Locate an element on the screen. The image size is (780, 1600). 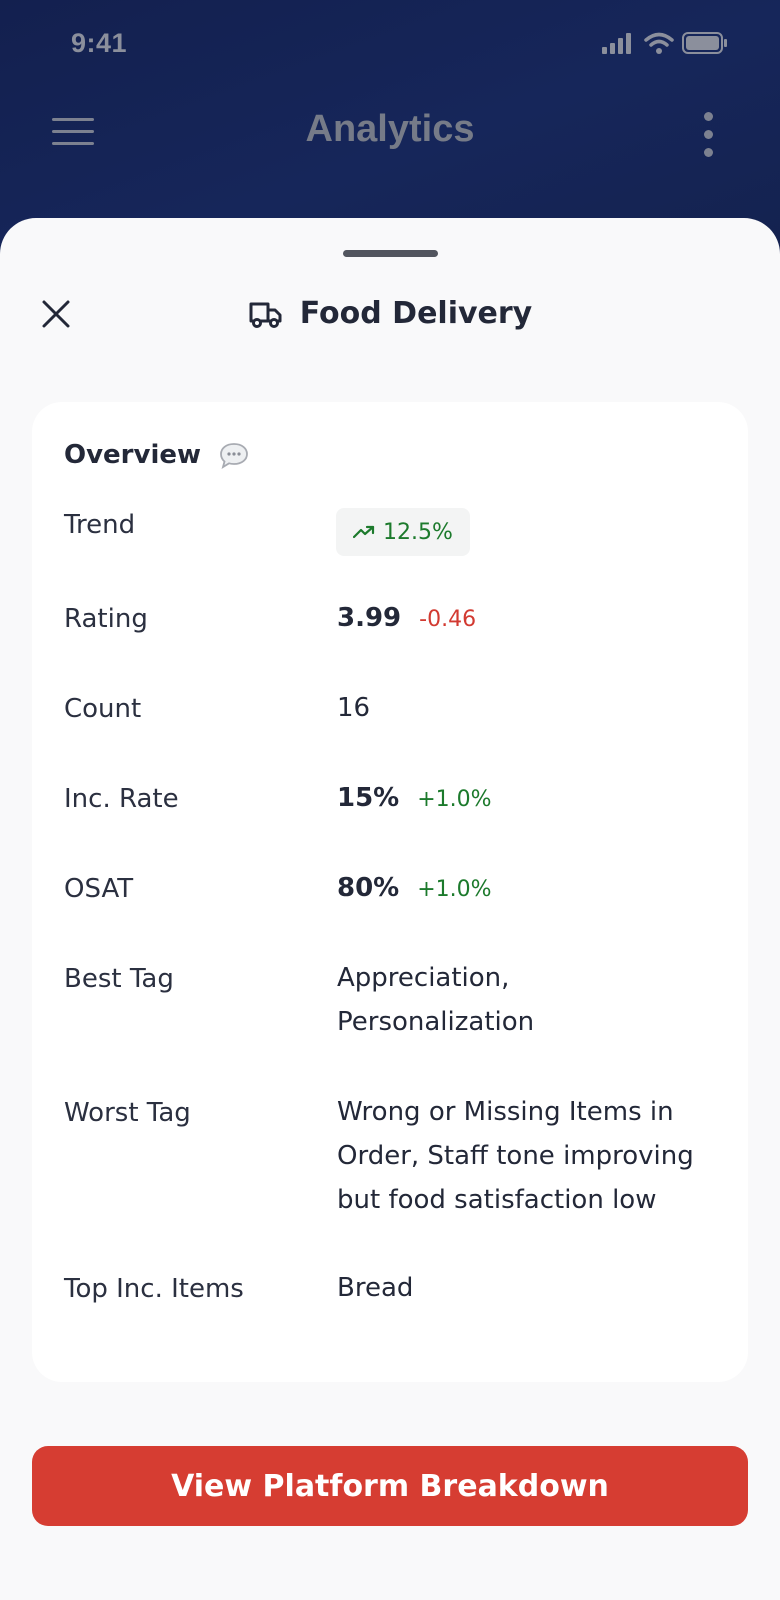
status-icons is located at coordinates (665, 43).